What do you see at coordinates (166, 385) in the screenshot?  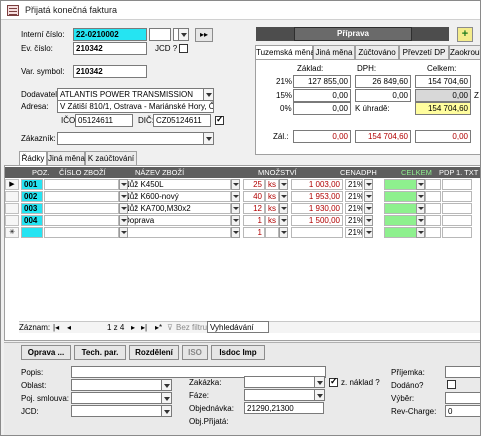 I see `oblast-dropdown-button` at bounding box center [166, 385].